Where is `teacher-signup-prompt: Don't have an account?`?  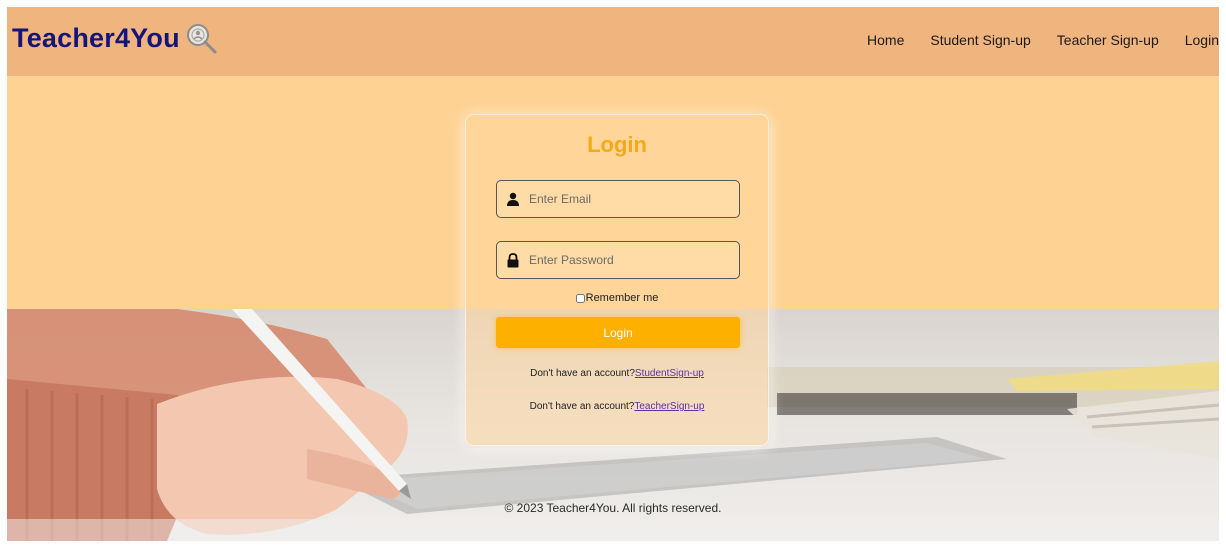
teacher-signup-prompt: Don't have an account? is located at coordinates (582, 406).